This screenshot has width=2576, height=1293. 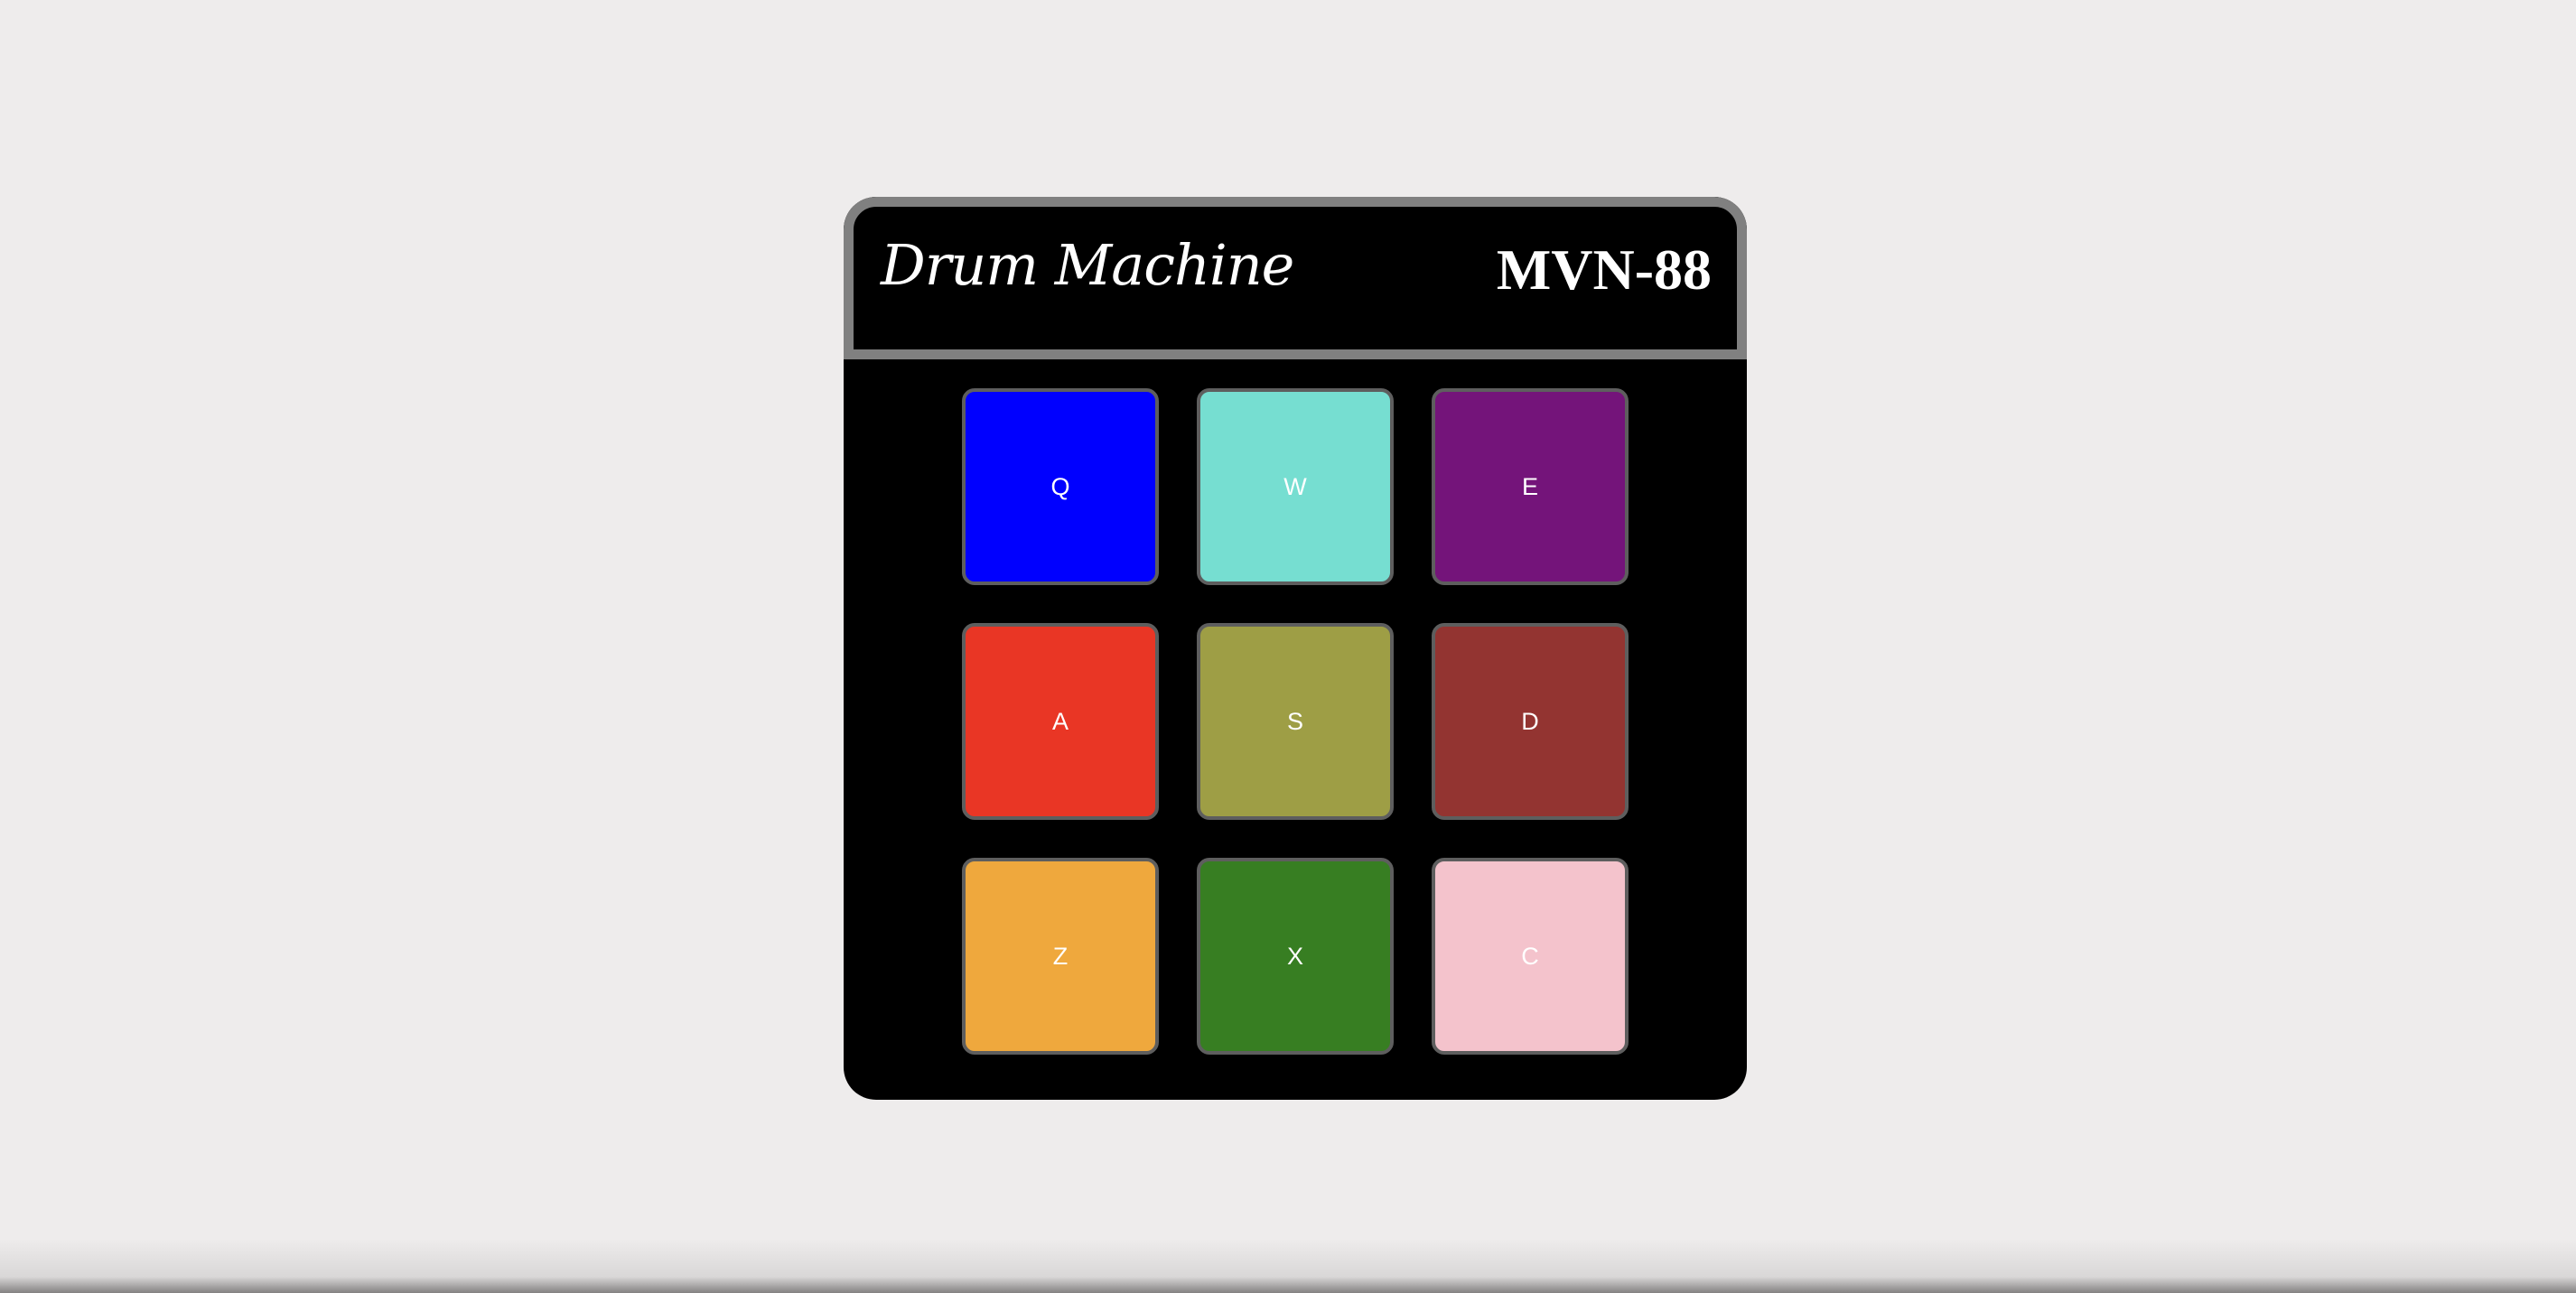 I want to click on drum-pad-label: X, so click(x=1294, y=956).